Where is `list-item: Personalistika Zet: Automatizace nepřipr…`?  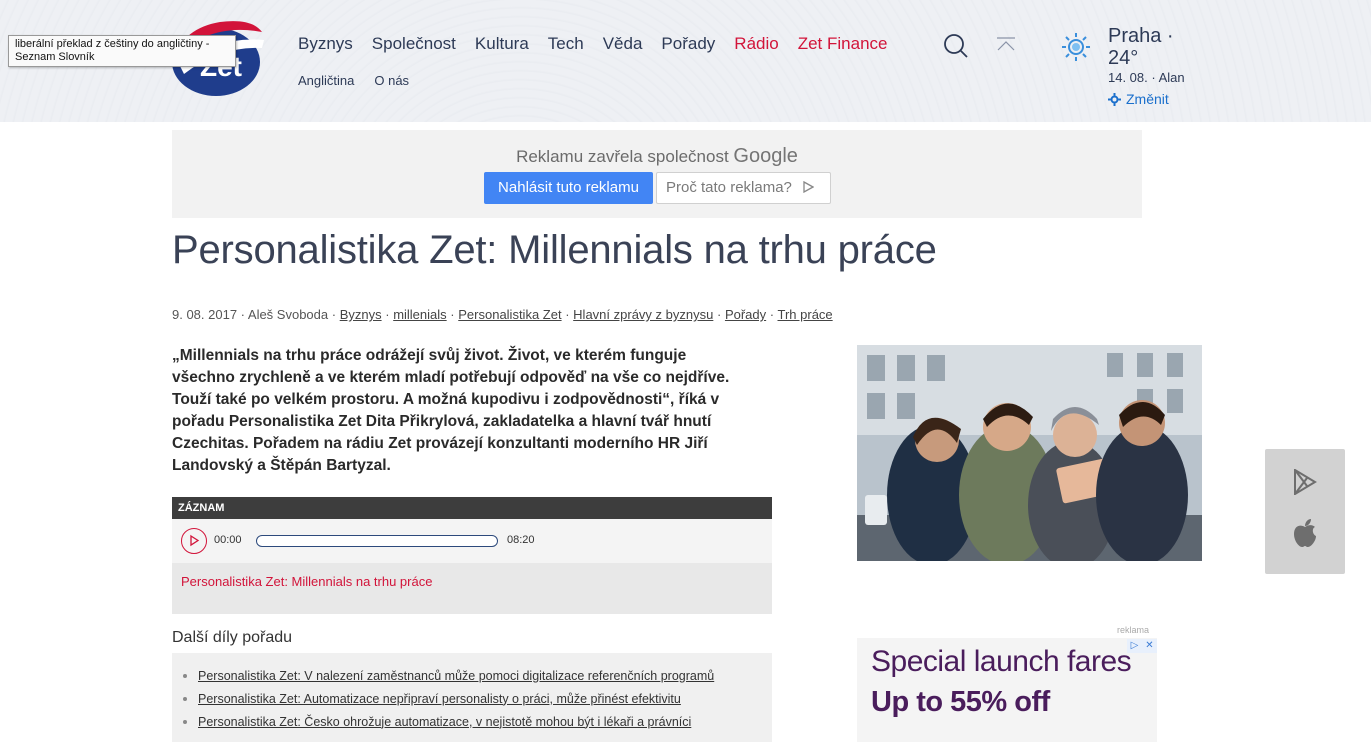
list-item: Personalistika Zet: Automatizace nepřipr… is located at coordinates (477, 698).